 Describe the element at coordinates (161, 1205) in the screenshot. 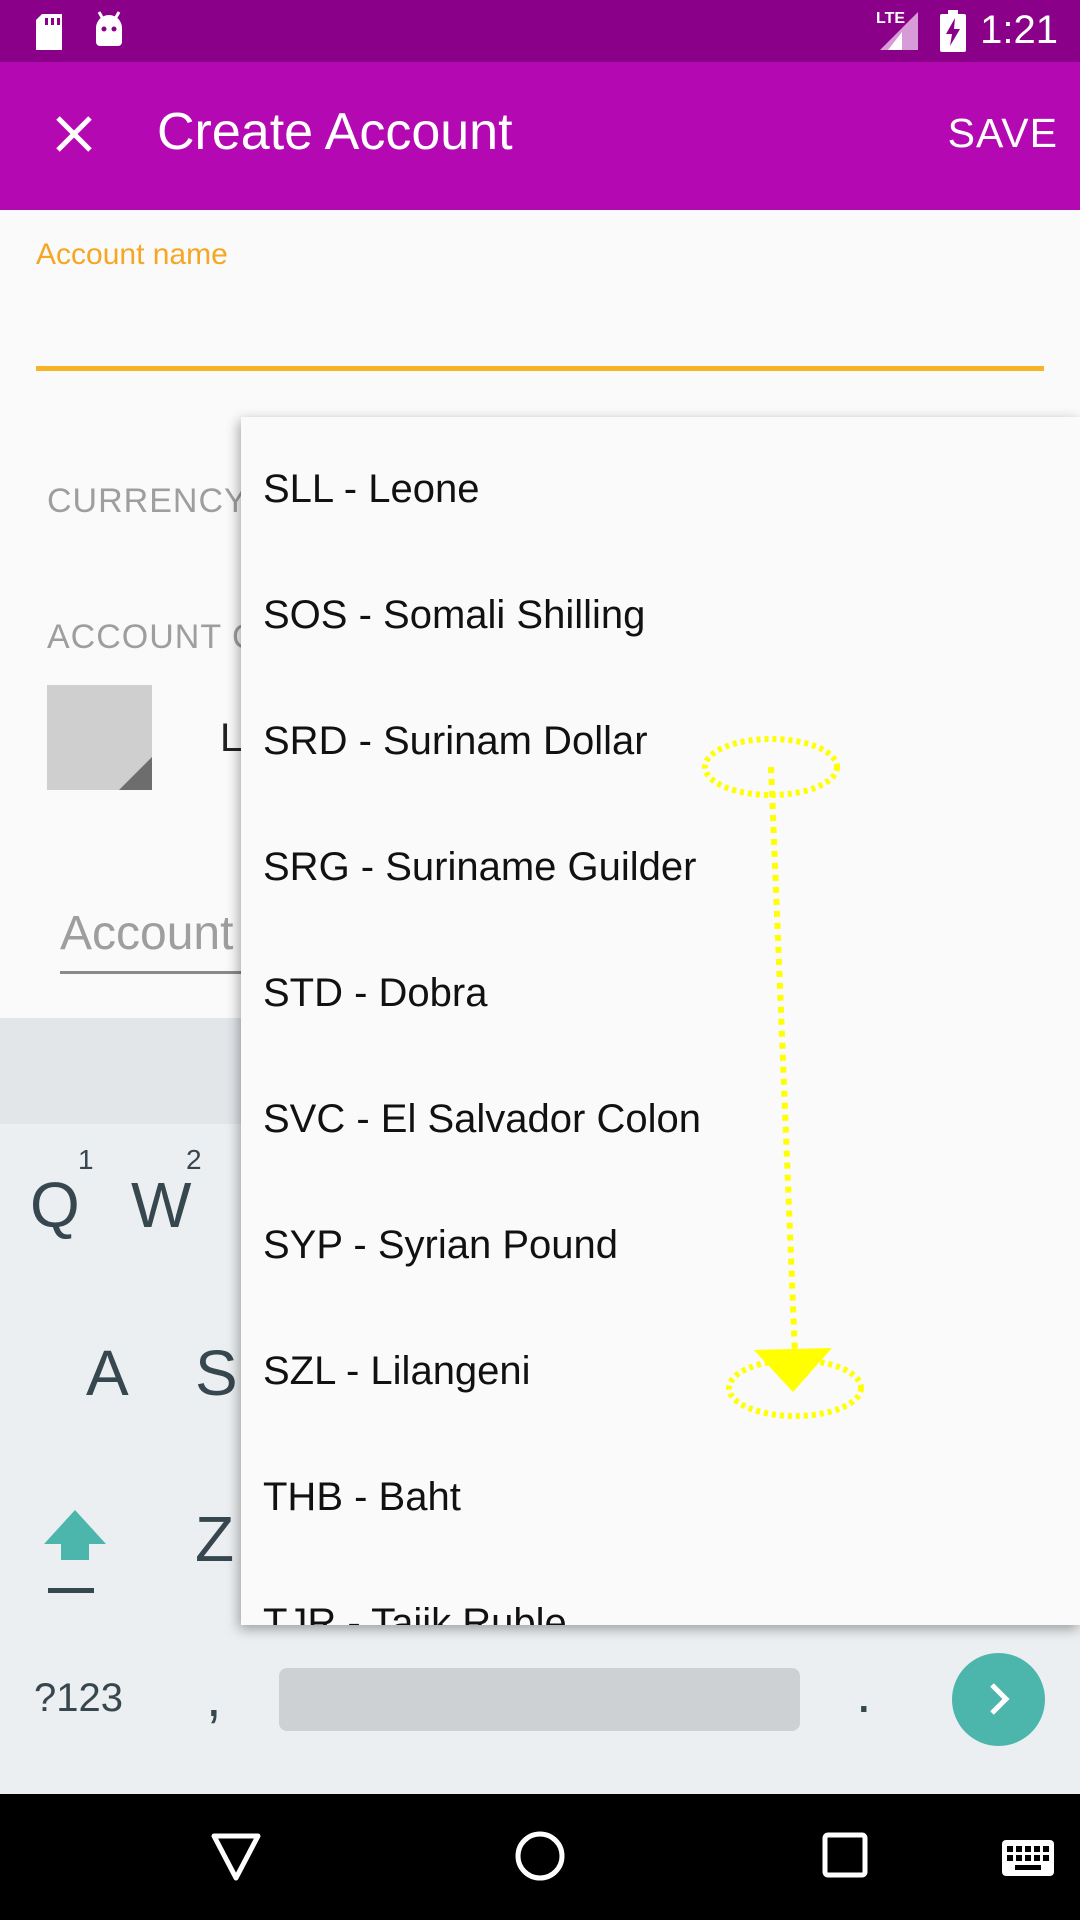

I see `key-w: W` at that location.